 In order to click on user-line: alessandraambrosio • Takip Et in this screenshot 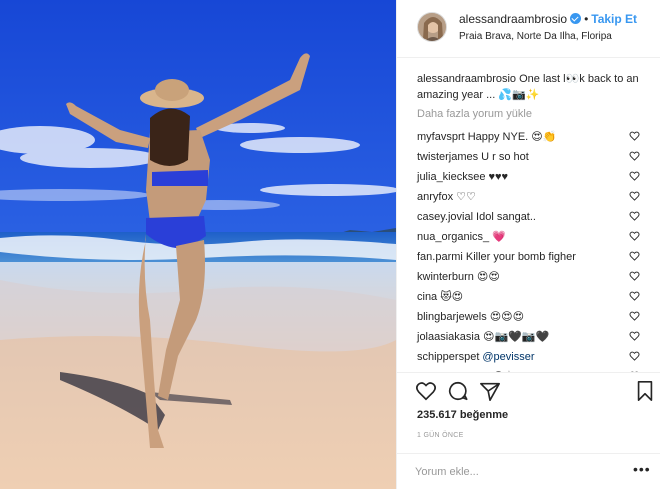, I will do `click(548, 19)`.